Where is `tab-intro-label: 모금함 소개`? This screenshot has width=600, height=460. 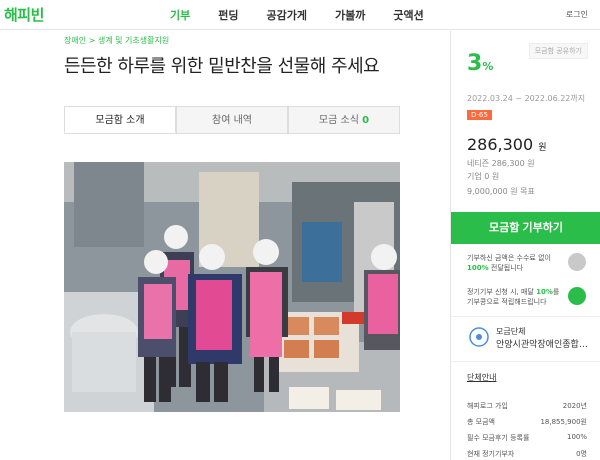 tab-intro-label: 모금함 소개 is located at coordinates (120, 120).